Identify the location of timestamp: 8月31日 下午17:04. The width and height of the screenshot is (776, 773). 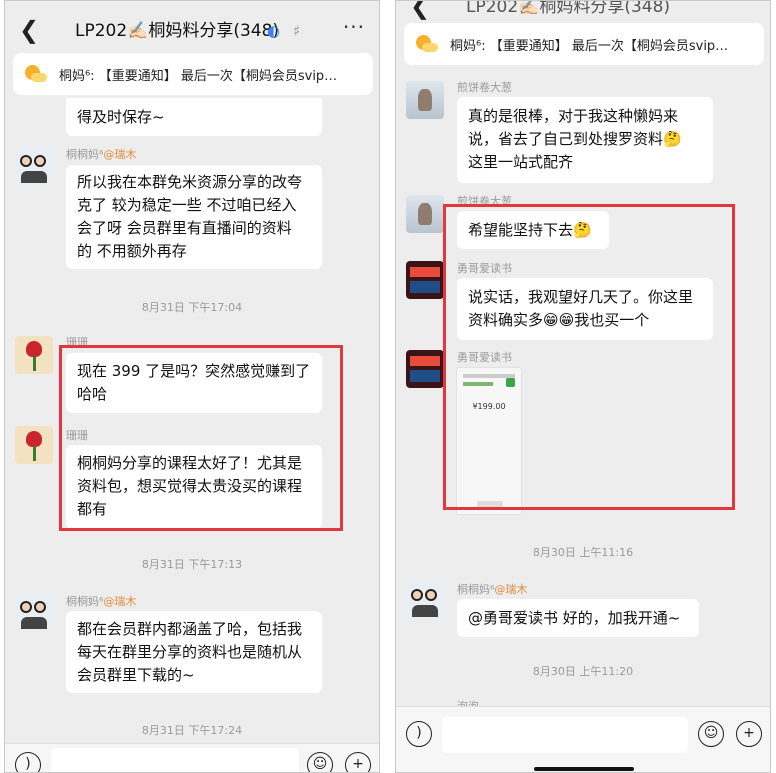
(192, 307).